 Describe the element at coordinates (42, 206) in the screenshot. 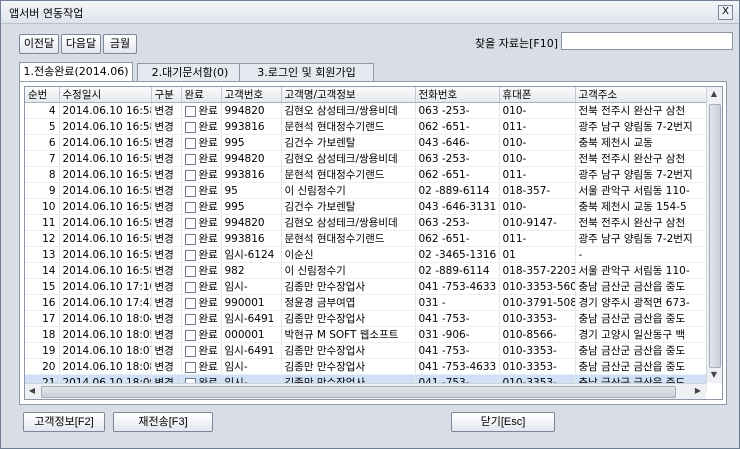

I see `table-cell: 10` at that location.